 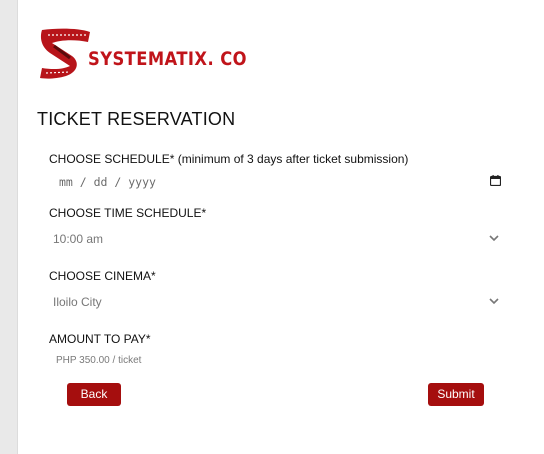 I want to click on page-title: TICKET RESERVATION, so click(x=136, y=119).